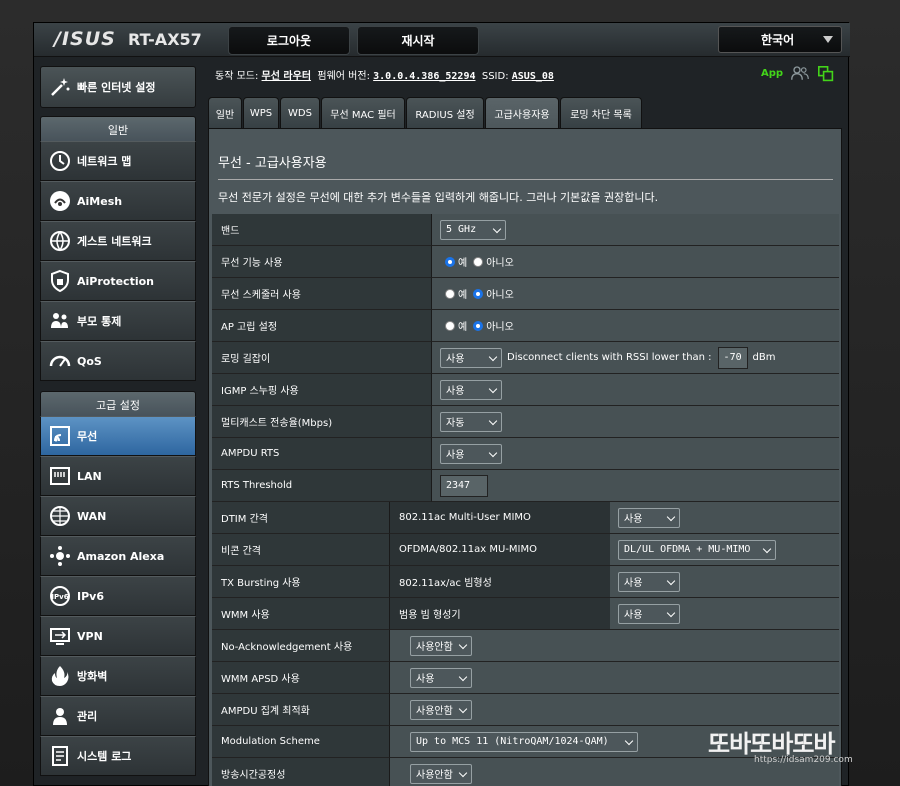  Describe the element at coordinates (601, 112) in the screenshot. I see `tab-roaming-block-list: 로밍 차단 목록` at that location.